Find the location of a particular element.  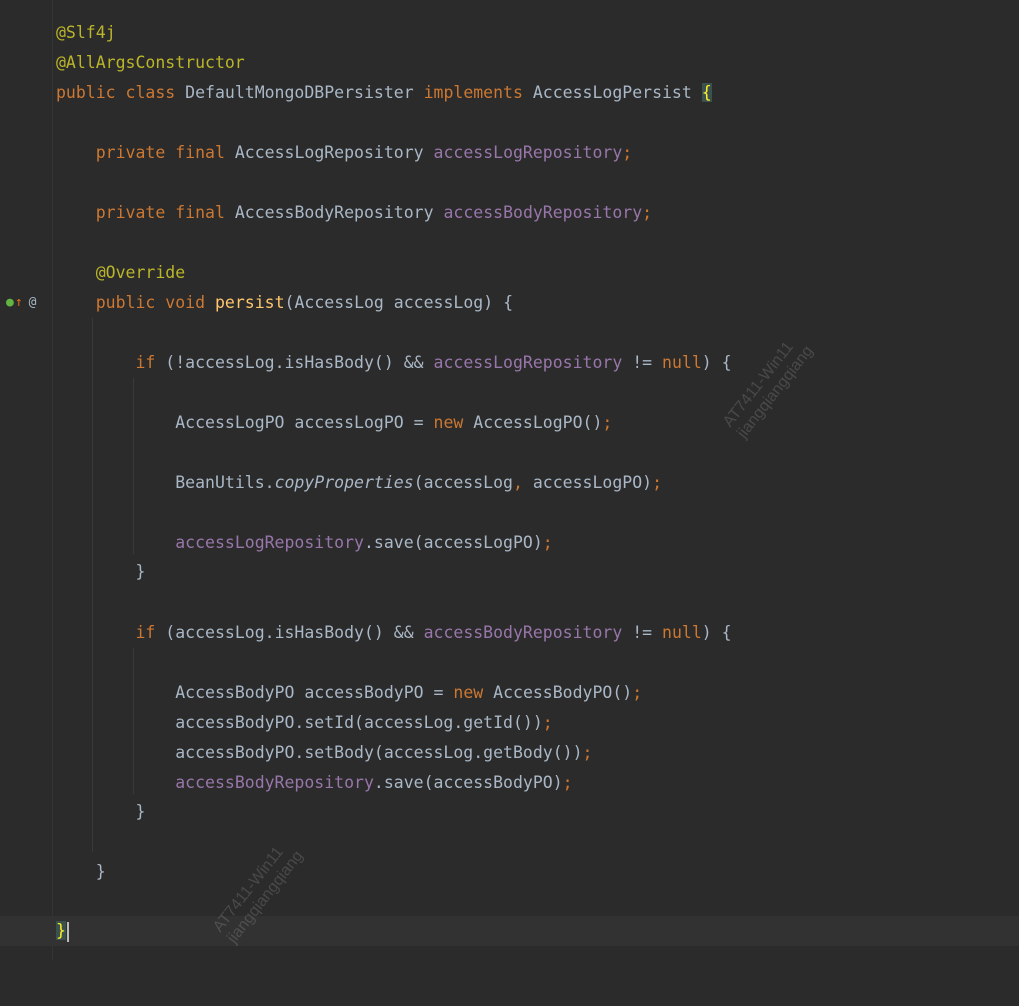

comma: , is located at coordinates (517, 482).